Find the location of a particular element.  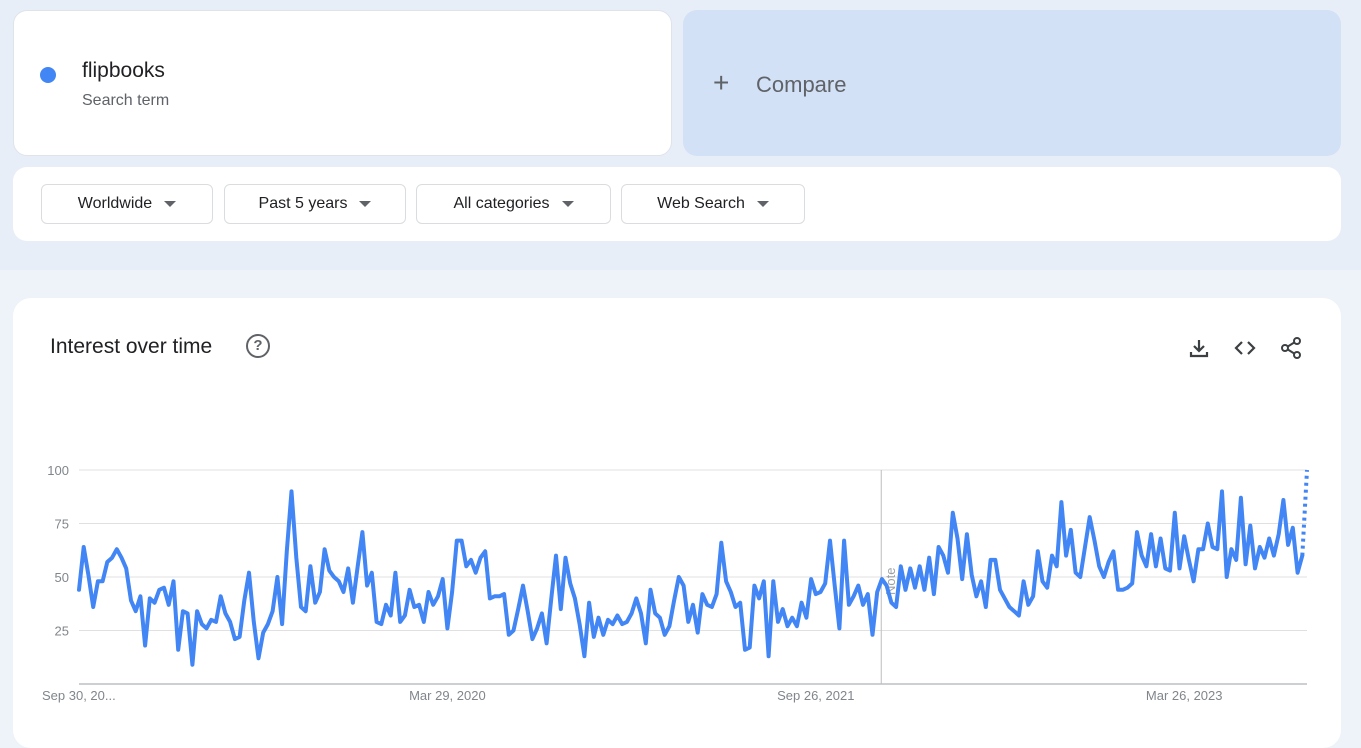

search-term-name: flipbooks is located at coordinates (123, 71).